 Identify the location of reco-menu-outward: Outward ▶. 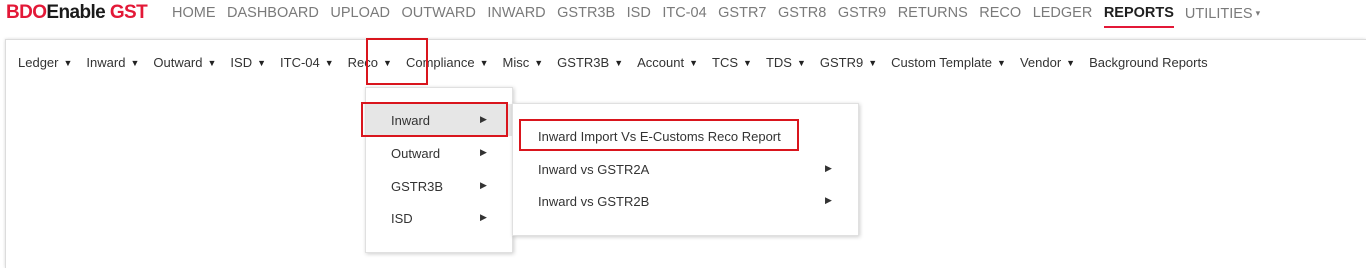
(439, 153).